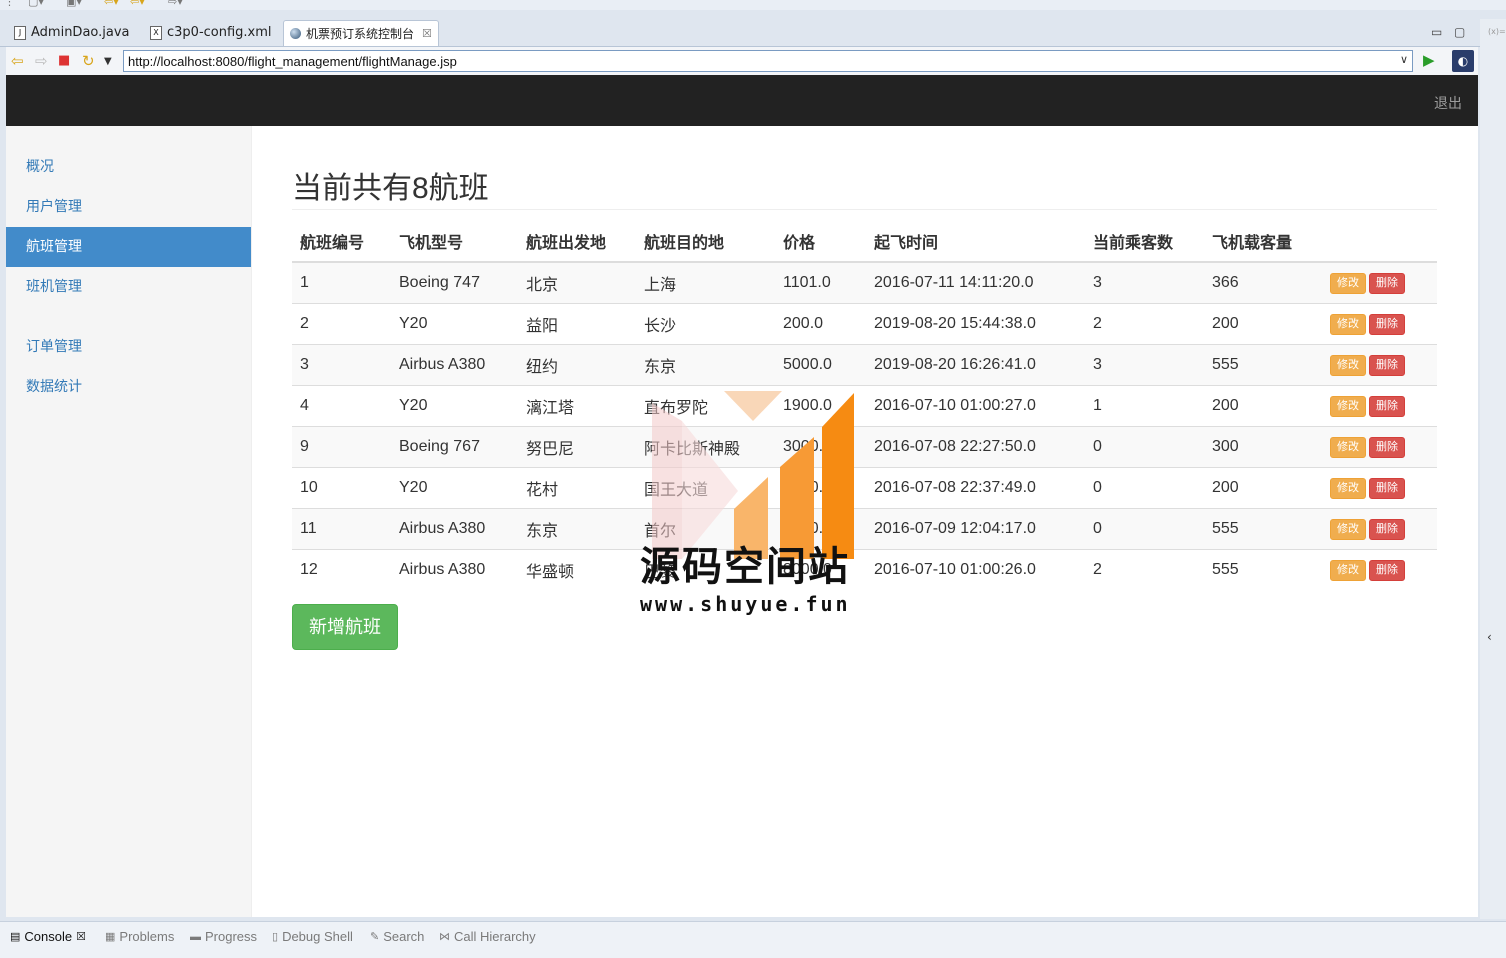 This screenshot has width=1506, height=958. I want to click on table-cell: 2016-07-10 01:00:26.0, so click(975, 569).